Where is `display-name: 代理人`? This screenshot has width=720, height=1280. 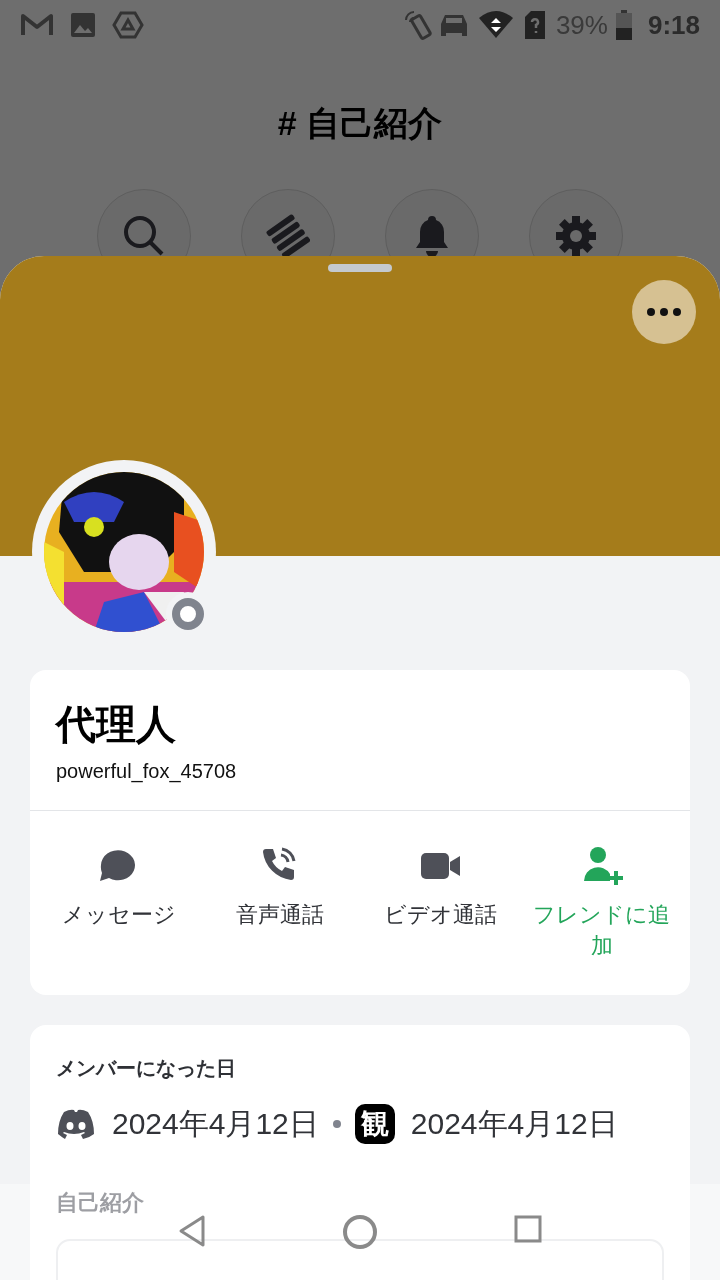
display-name: 代理人 is located at coordinates (116, 724).